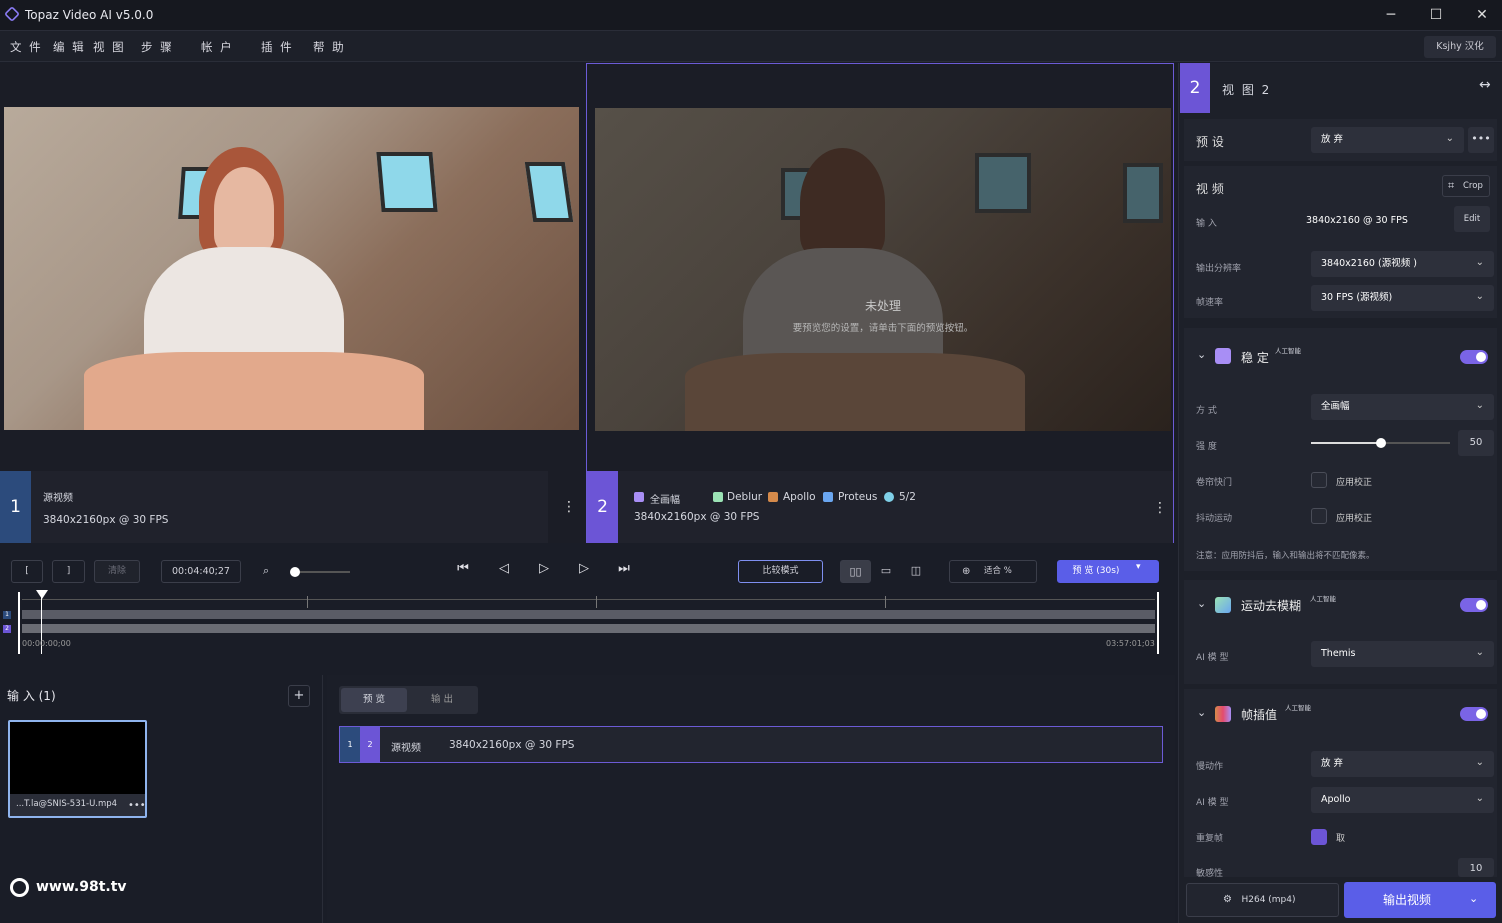 The height and width of the screenshot is (923, 1502). What do you see at coordinates (12, 14) in the screenshot?
I see `app-logo-icon` at bounding box center [12, 14].